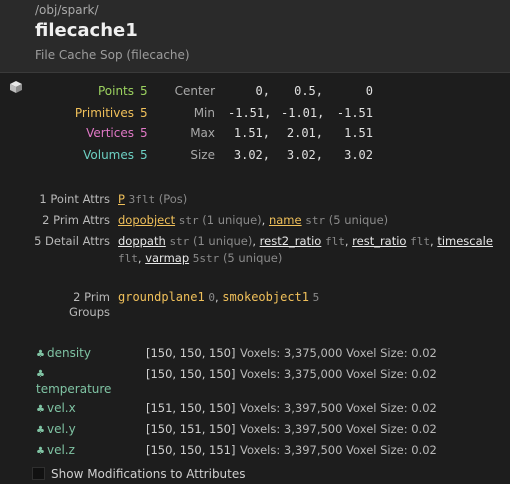 The width and height of the screenshot is (510, 484). I want to click on volume-name-vel-x: ♣ vel.x, so click(56, 408).